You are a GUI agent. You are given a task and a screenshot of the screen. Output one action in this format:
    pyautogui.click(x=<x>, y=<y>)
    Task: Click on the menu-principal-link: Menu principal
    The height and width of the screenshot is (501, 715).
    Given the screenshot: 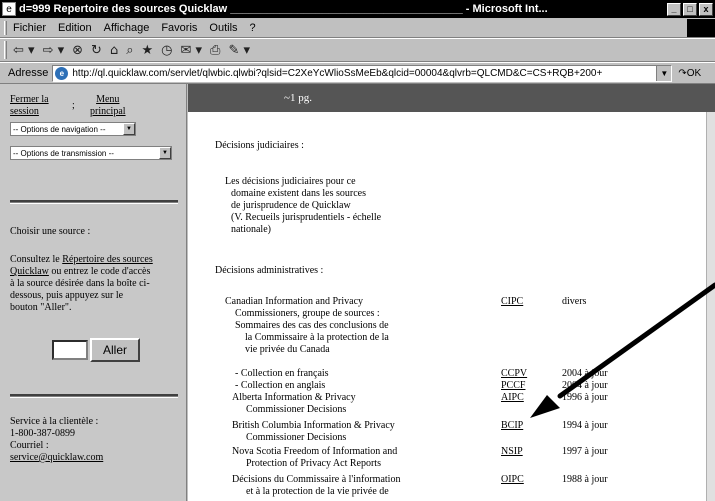 What is the action you would take?
    pyautogui.click(x=108, y=106)
    